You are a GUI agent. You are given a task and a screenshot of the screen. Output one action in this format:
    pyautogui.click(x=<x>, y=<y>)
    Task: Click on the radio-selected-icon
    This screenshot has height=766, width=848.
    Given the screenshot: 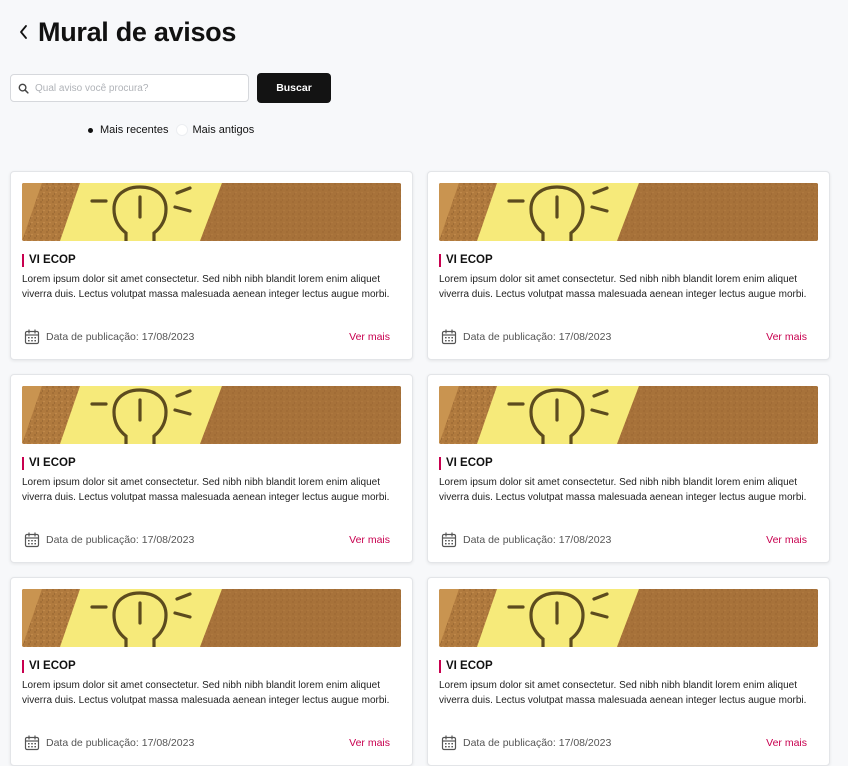 What is the action you would take?
    pyautogui.click(x=90, y=130)
    